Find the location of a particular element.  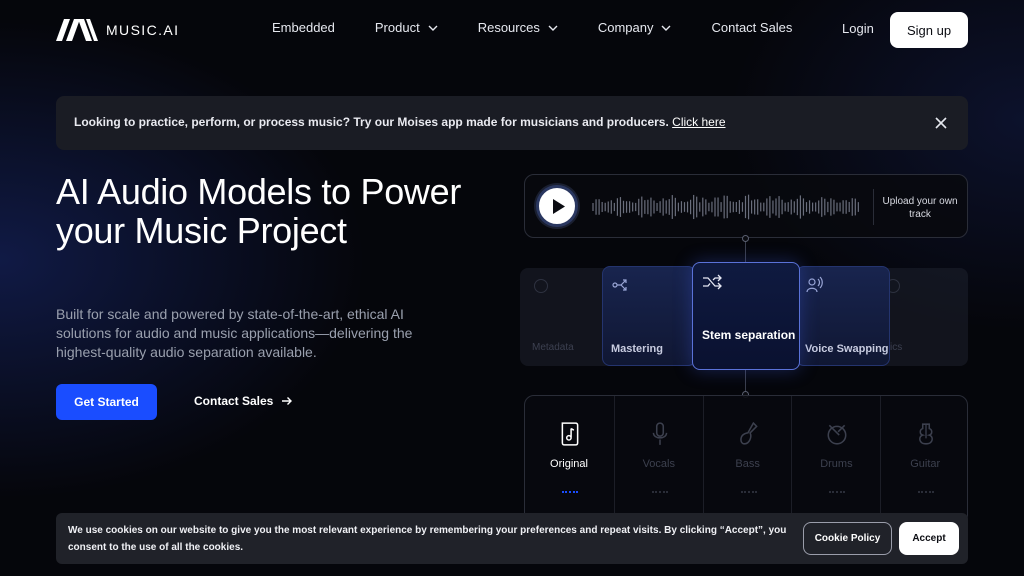

brand-logo: MUSIC.AI is located at coordinates (117, 30).